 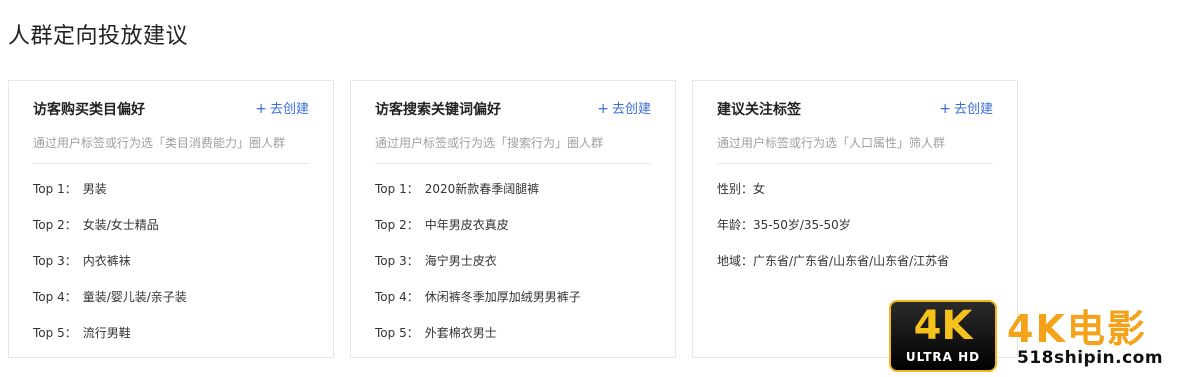 I want to click on item-value: 地域：广东省/广东省/山东省/山东省/江苏省, so click(x=833, y=261).